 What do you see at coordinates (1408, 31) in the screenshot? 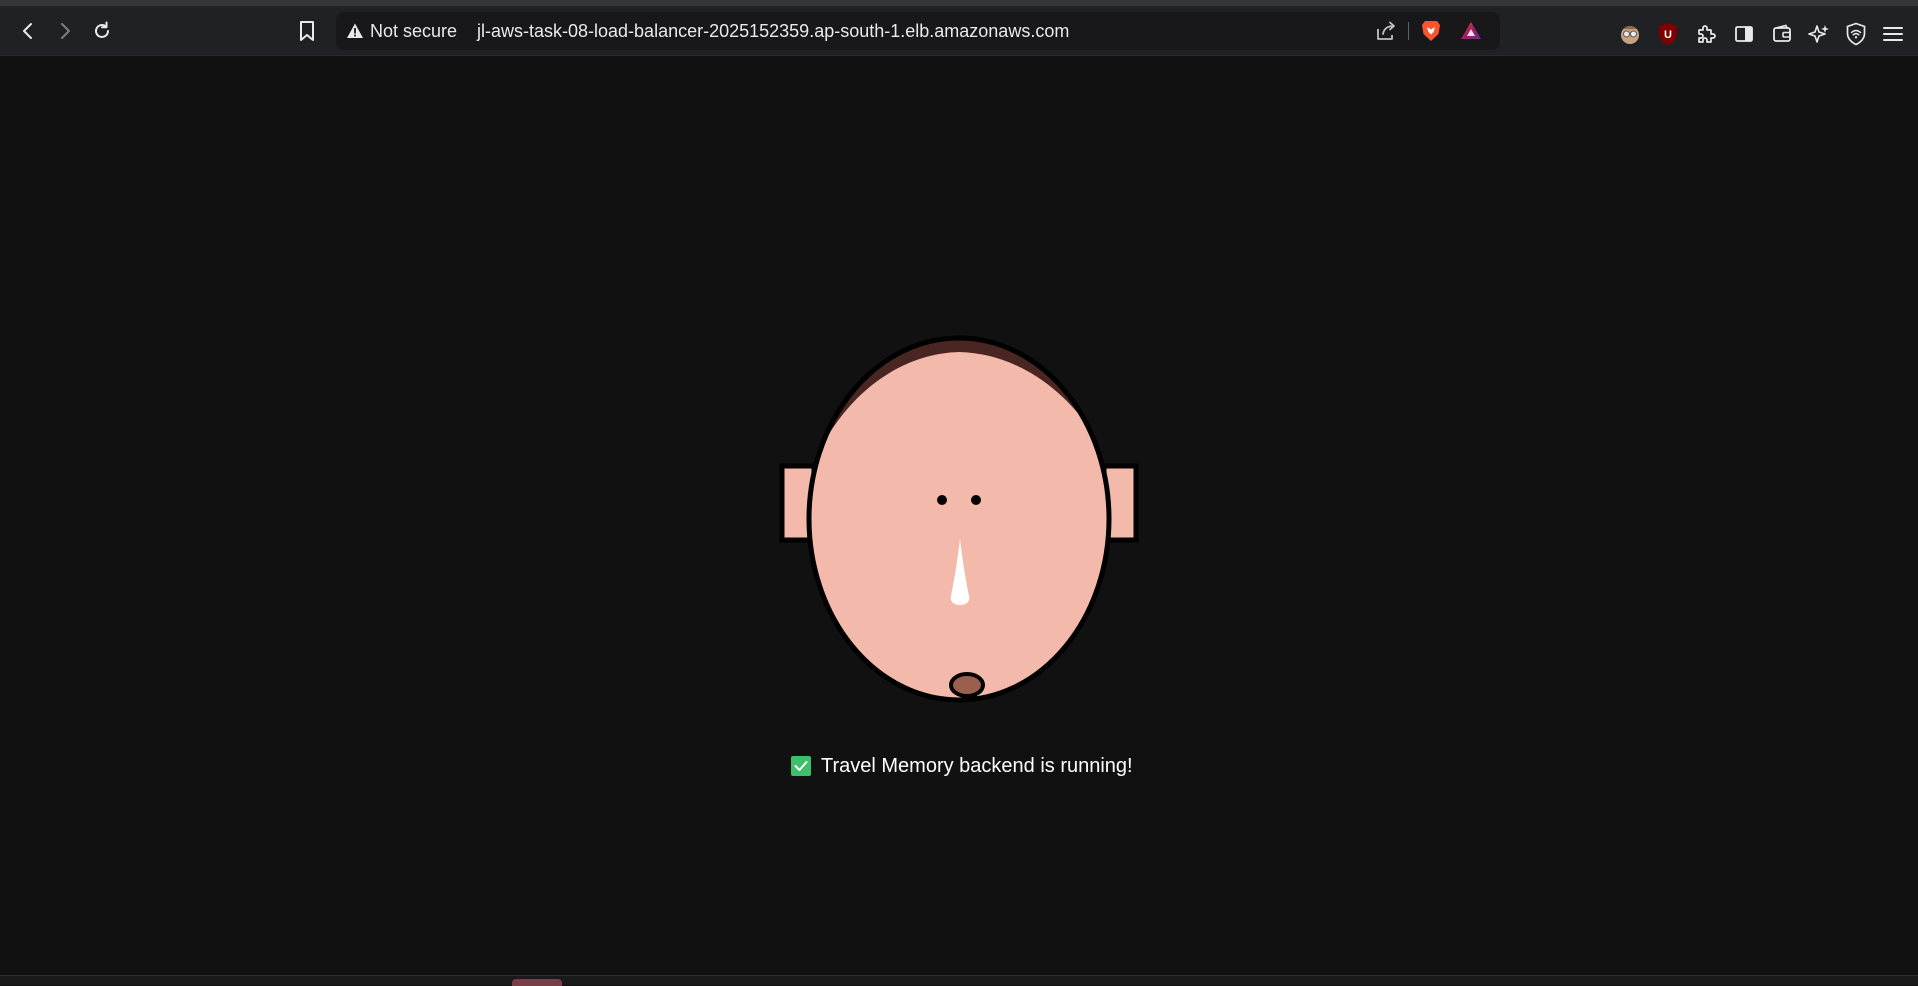
I see `address-divider` at bounding box center [1408, 31].